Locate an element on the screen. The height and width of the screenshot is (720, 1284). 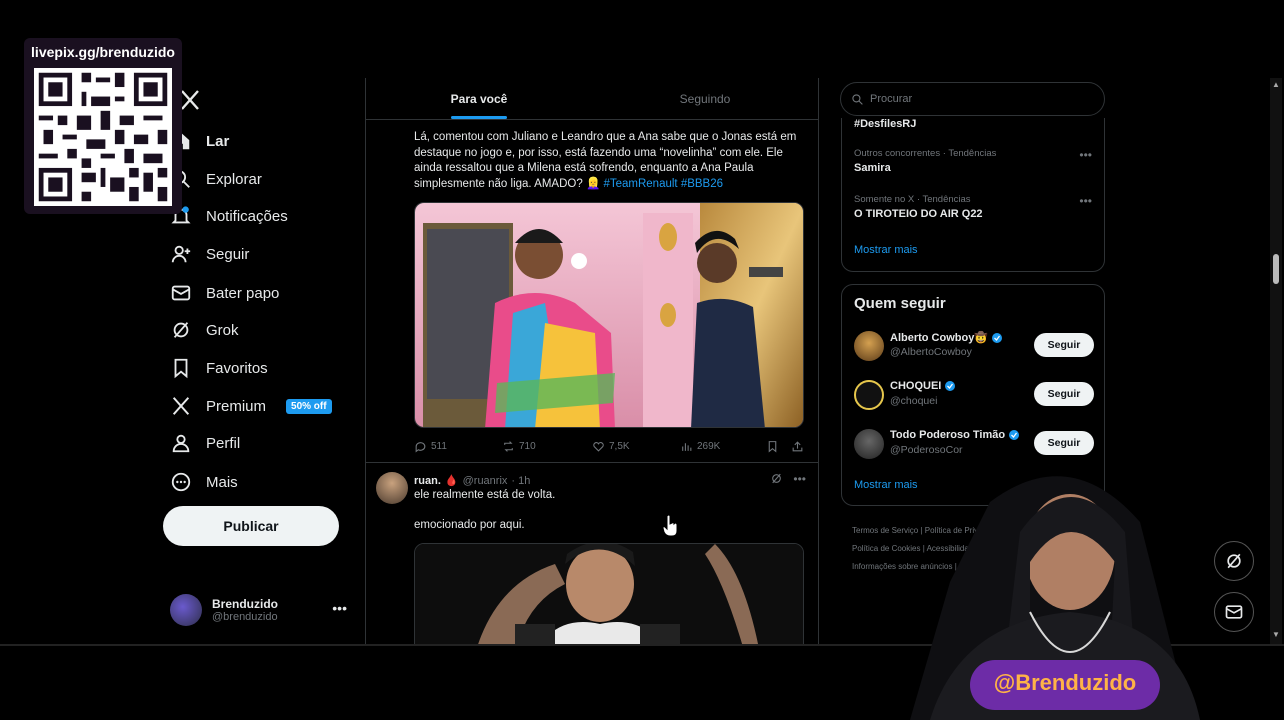
nav-label-follow: Seguir is located at coordinates (228, 254).